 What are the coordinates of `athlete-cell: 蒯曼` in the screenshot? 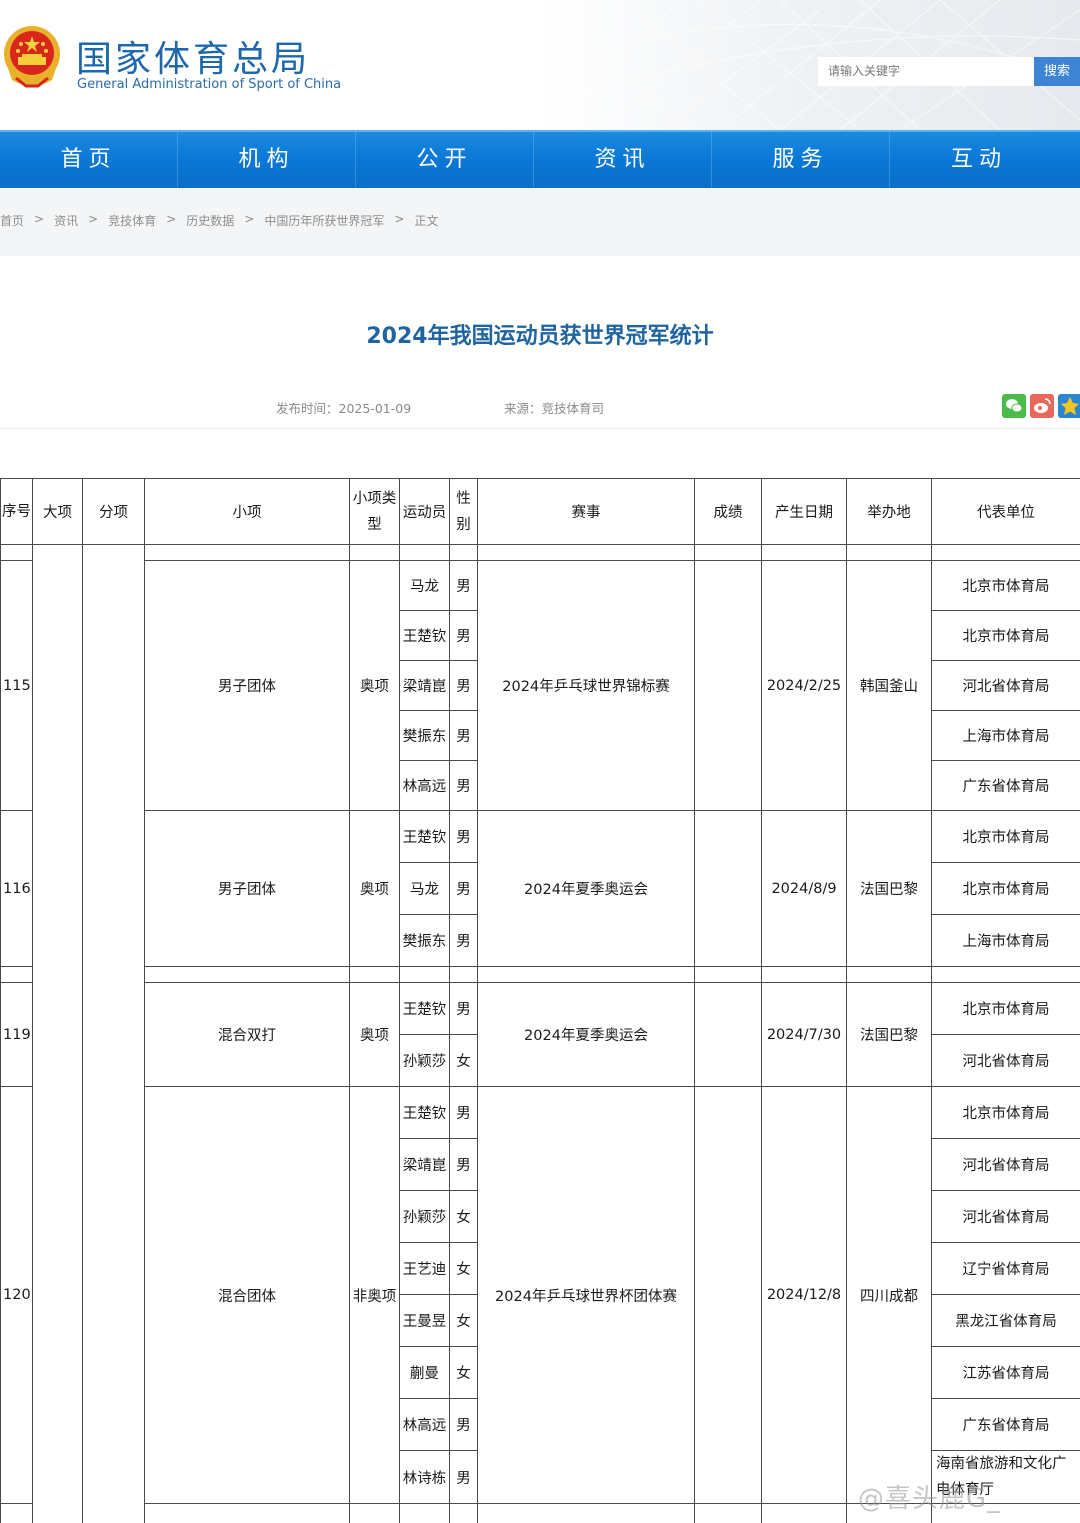 It's located at (424, 1372).